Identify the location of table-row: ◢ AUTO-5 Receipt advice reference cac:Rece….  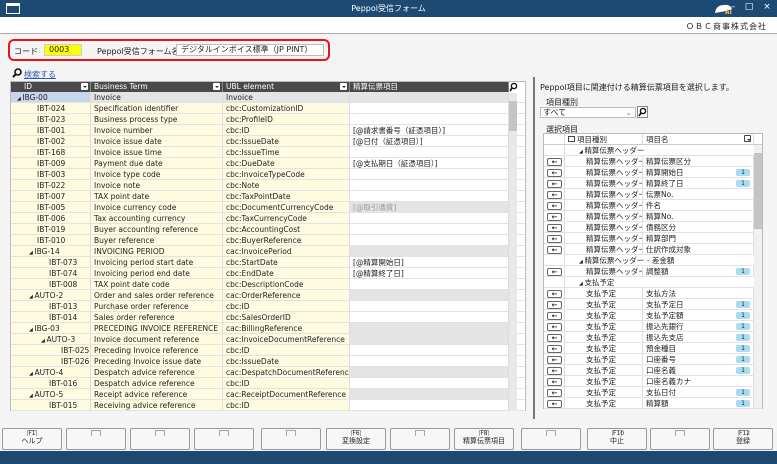
(268, 394).